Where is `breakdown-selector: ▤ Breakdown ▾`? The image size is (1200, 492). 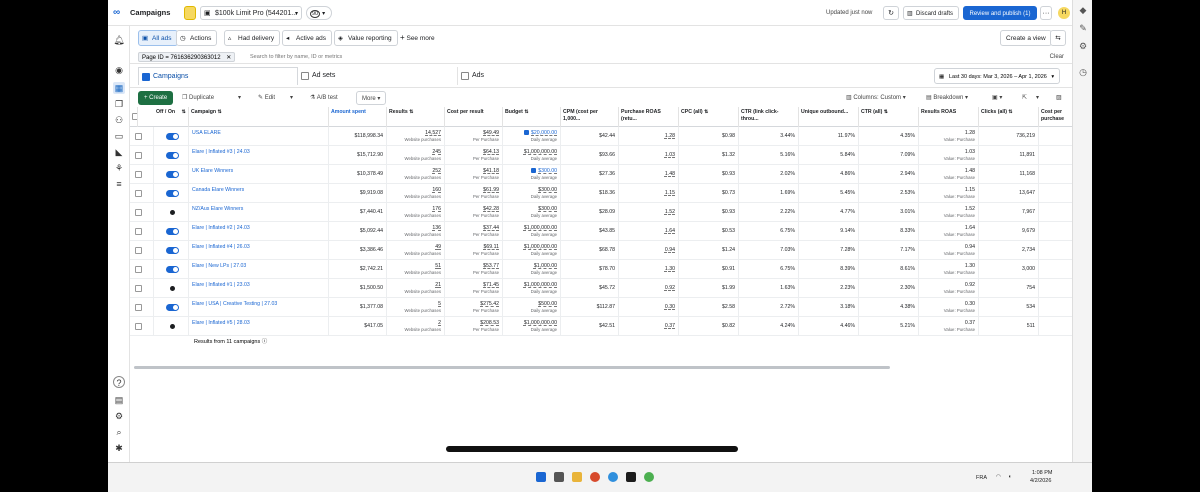 breakdown-selector: ▤ Breakdown ▾ is located at coordinates (947, 98).